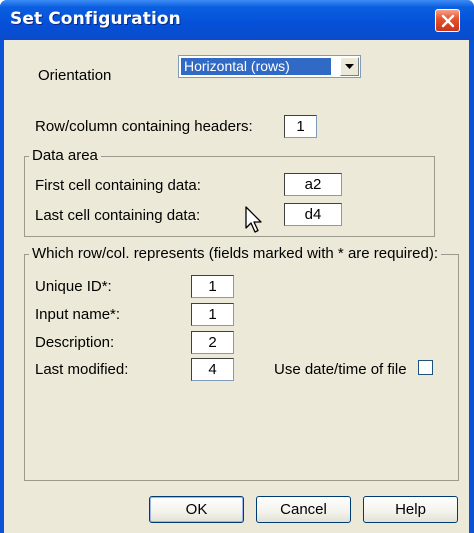 The height and width of the screenshot is (533, 474). I want to click on data-area-group, so click(229, 196).